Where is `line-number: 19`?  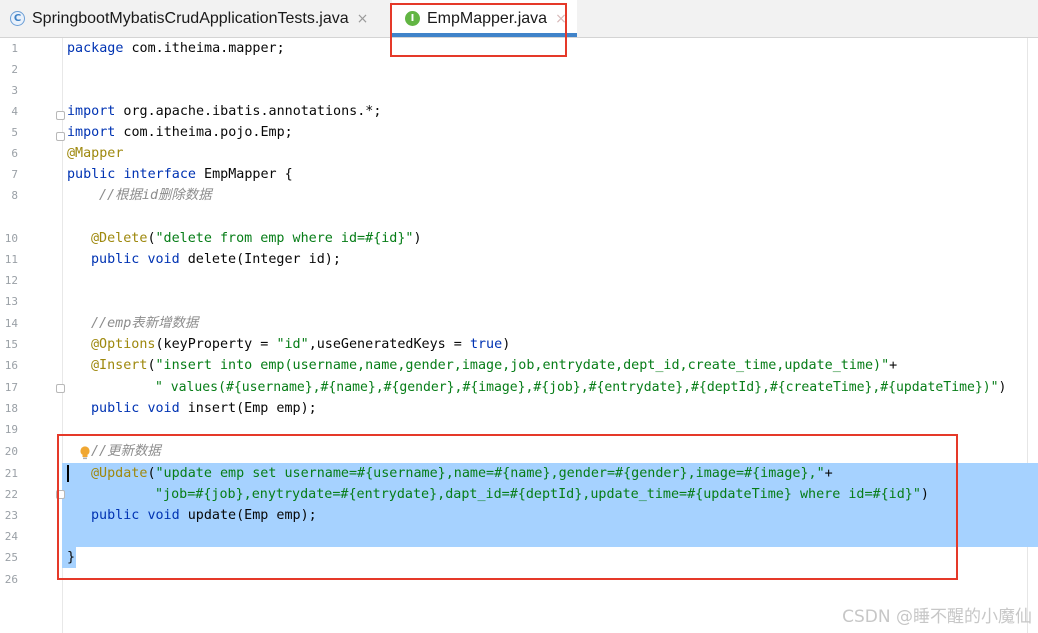
line-number: 19 is located at coordinates (11, 429).